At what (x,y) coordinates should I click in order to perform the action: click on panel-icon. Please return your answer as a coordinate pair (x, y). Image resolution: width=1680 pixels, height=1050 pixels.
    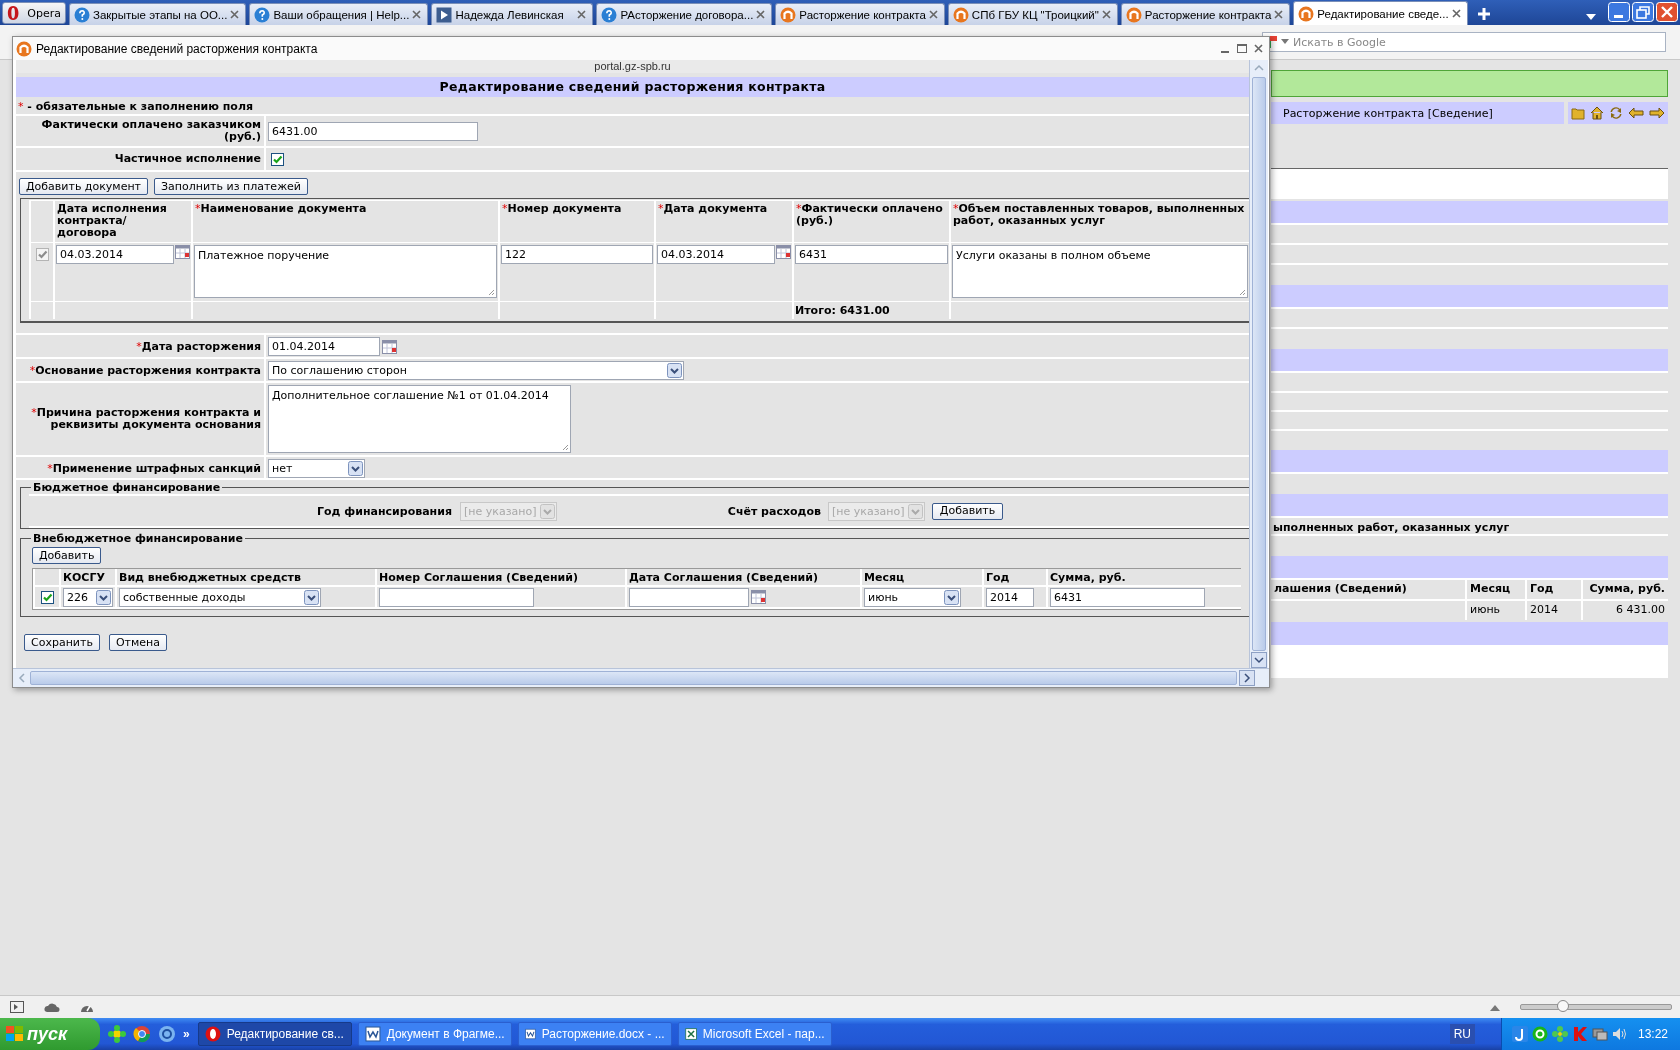
    Looking at the image, I should click on (17, 1007).